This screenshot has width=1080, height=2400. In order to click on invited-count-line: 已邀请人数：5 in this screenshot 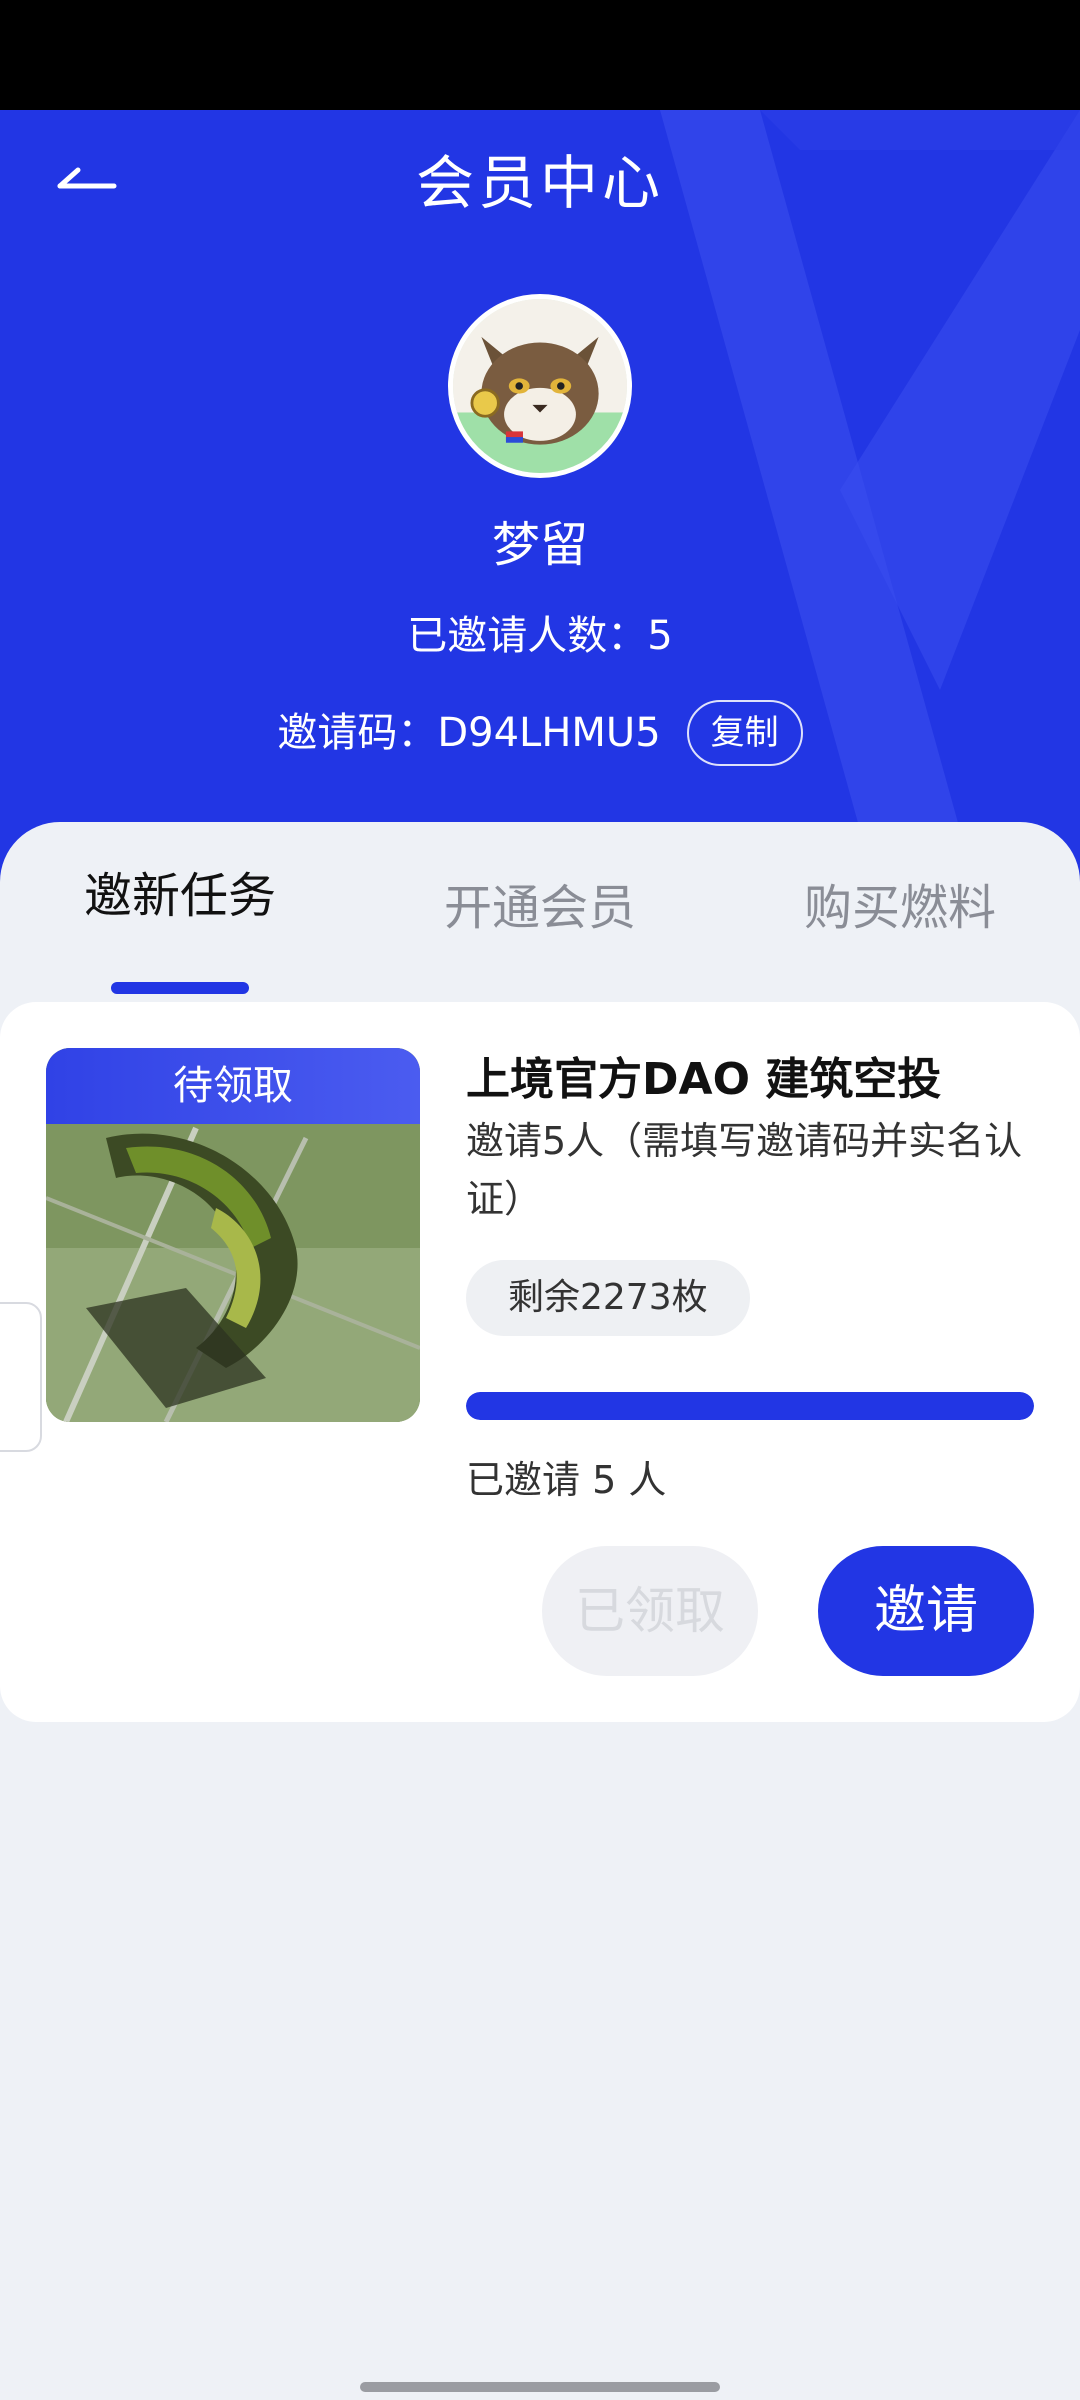, I will do `click(540, 636)`.